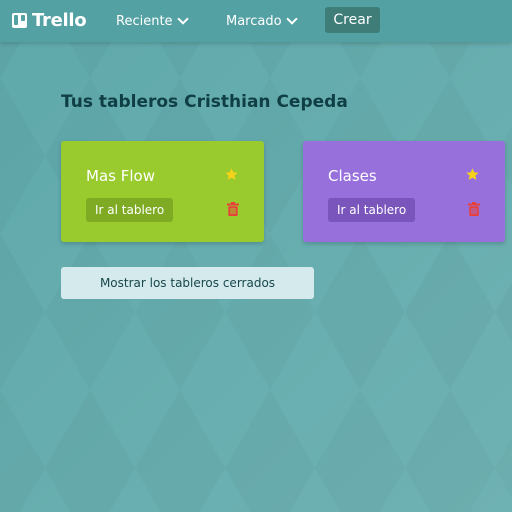  Describe the element at coordinates (19, 20) in the screenshot. I see `trello-board-icon` at that location.